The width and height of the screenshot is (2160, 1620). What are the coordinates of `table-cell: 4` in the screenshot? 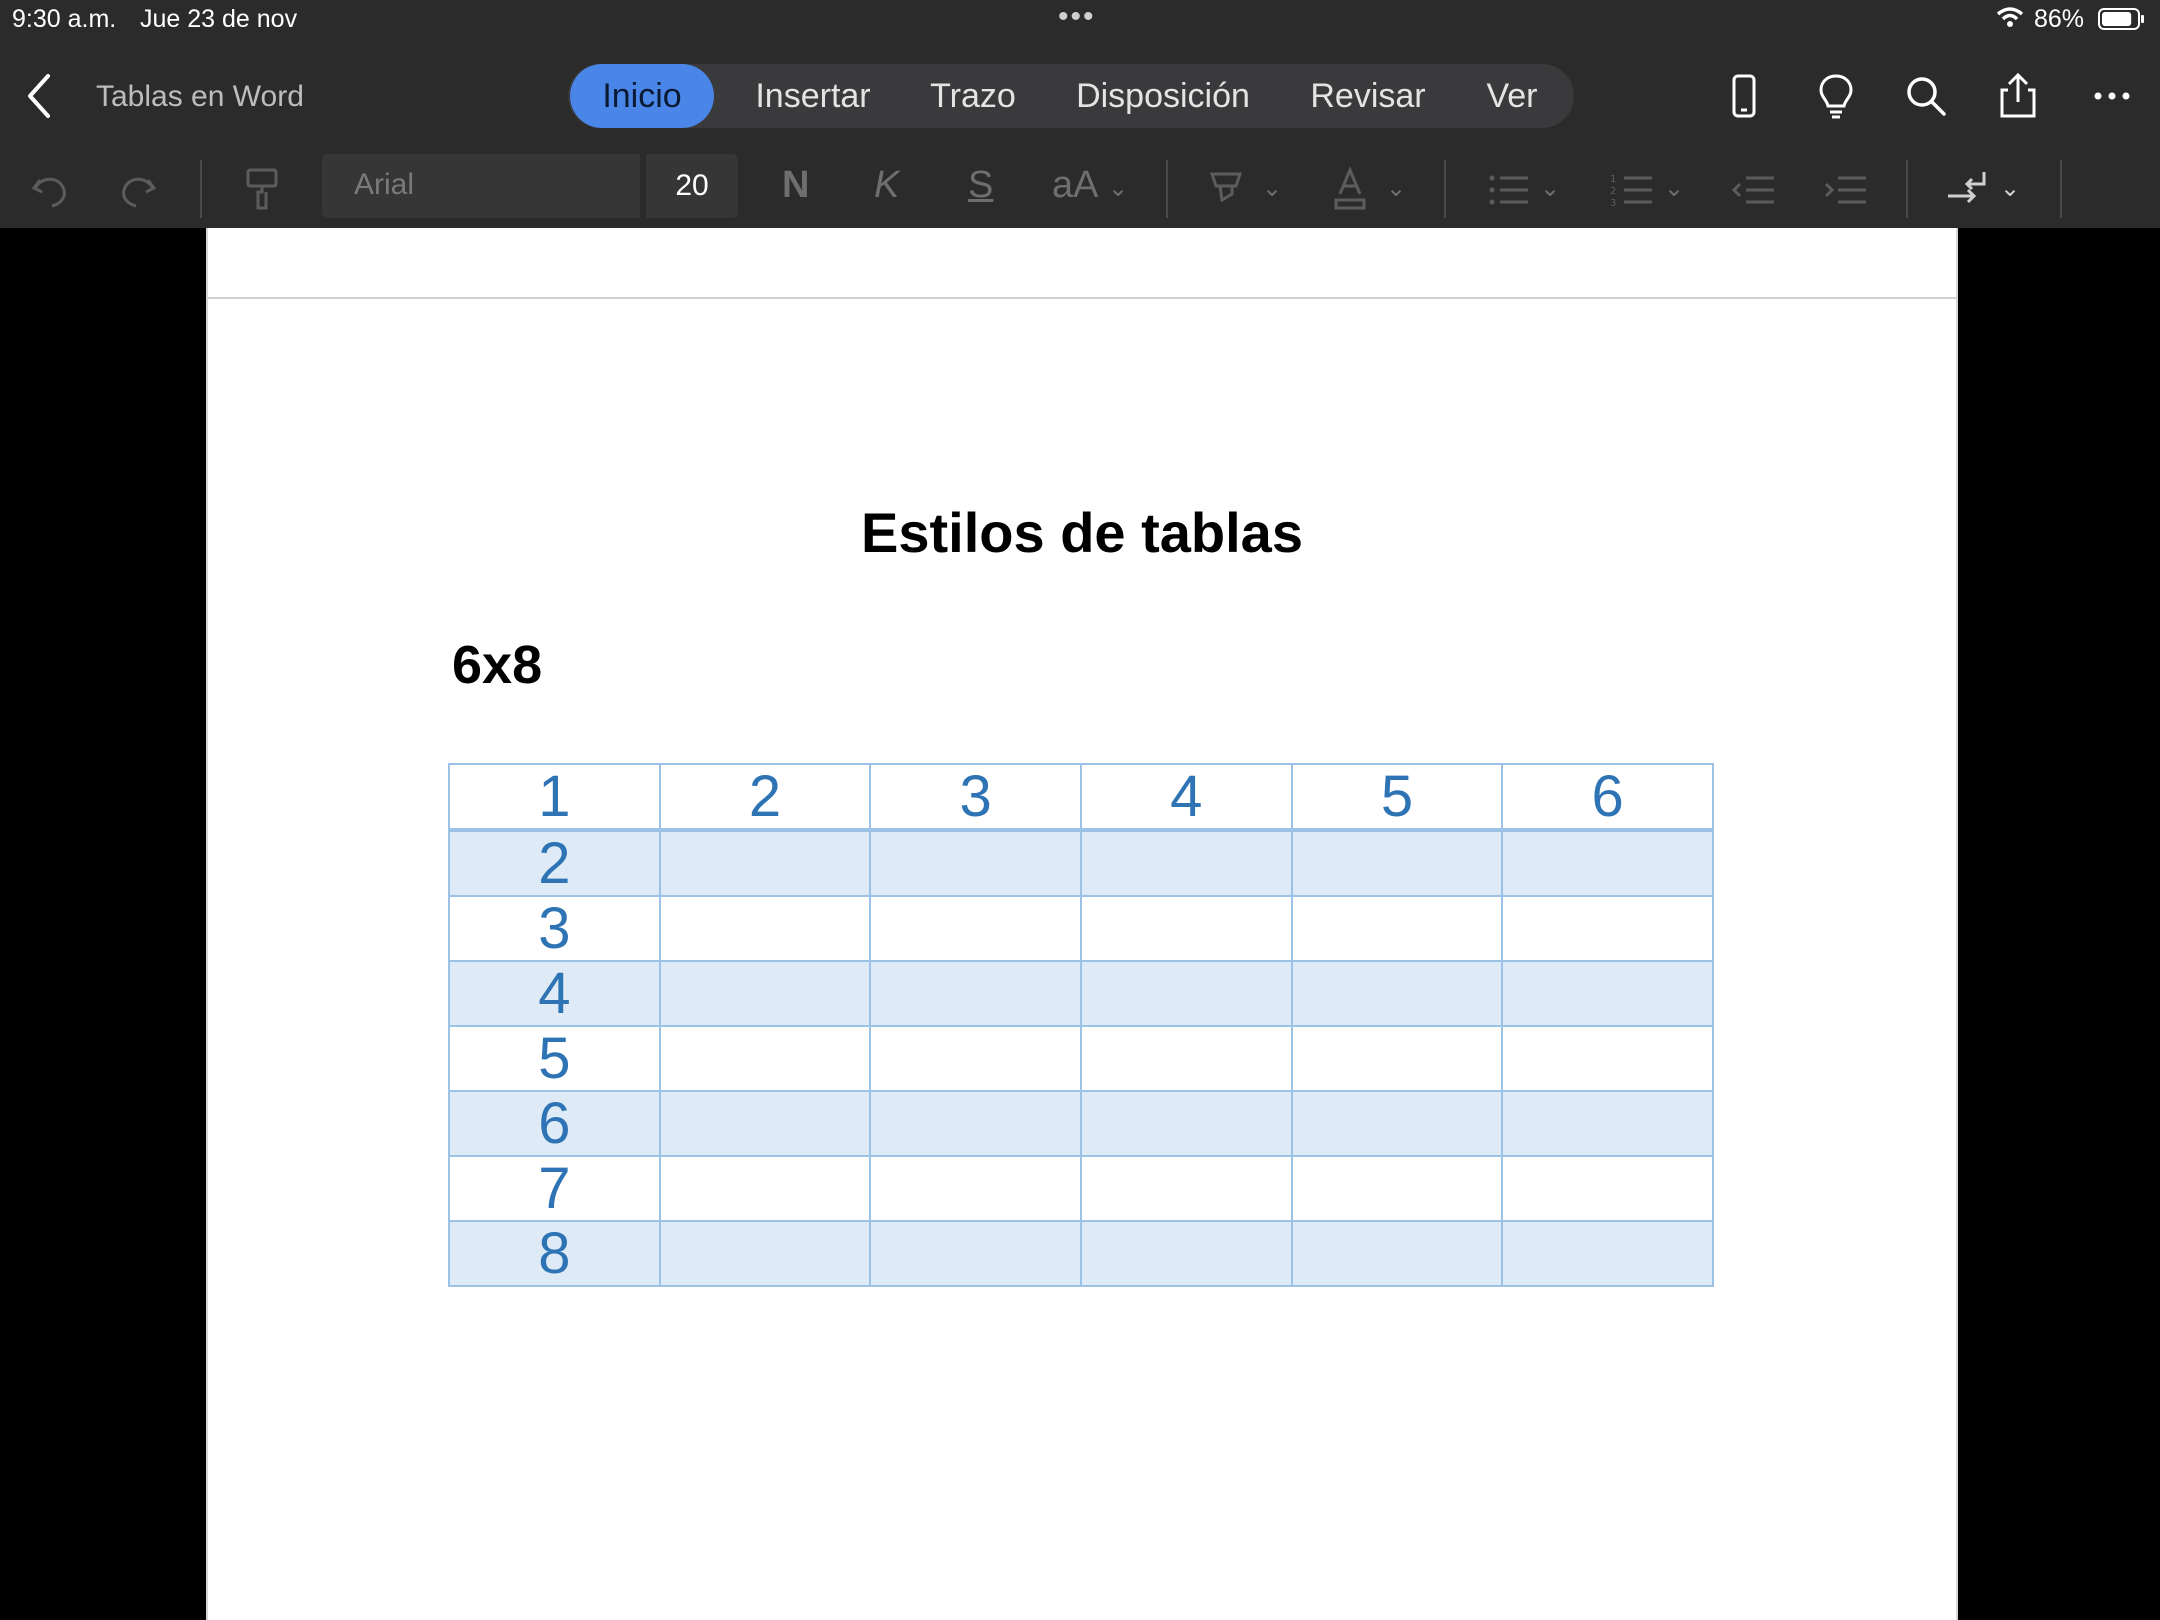 It's located at (554, 993).